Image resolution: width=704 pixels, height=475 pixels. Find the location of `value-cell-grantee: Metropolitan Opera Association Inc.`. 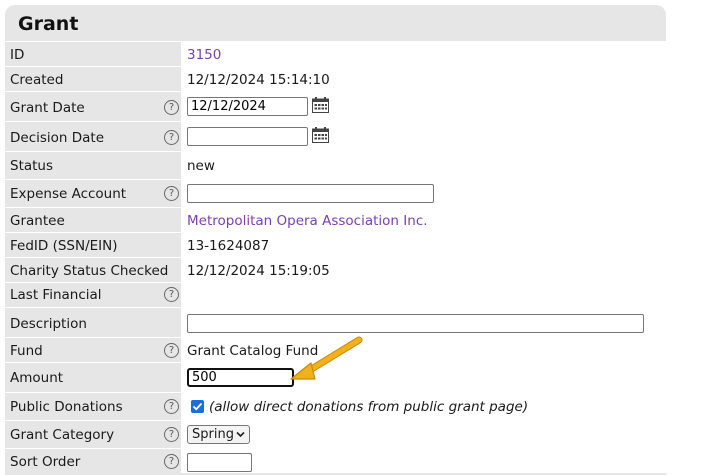

value-cell-grantee: Metropolitan Opera Association Inc. is located at coordinates (423, 220).